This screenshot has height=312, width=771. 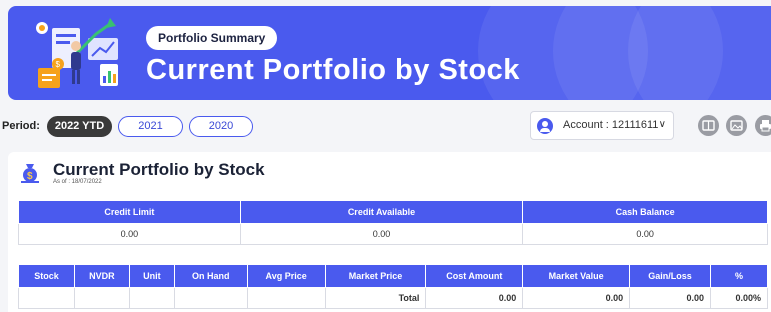 What do you see at coordinates (375, 298) in the screenshot?
I see `total-label: Total` at bounding box center [375, 298].